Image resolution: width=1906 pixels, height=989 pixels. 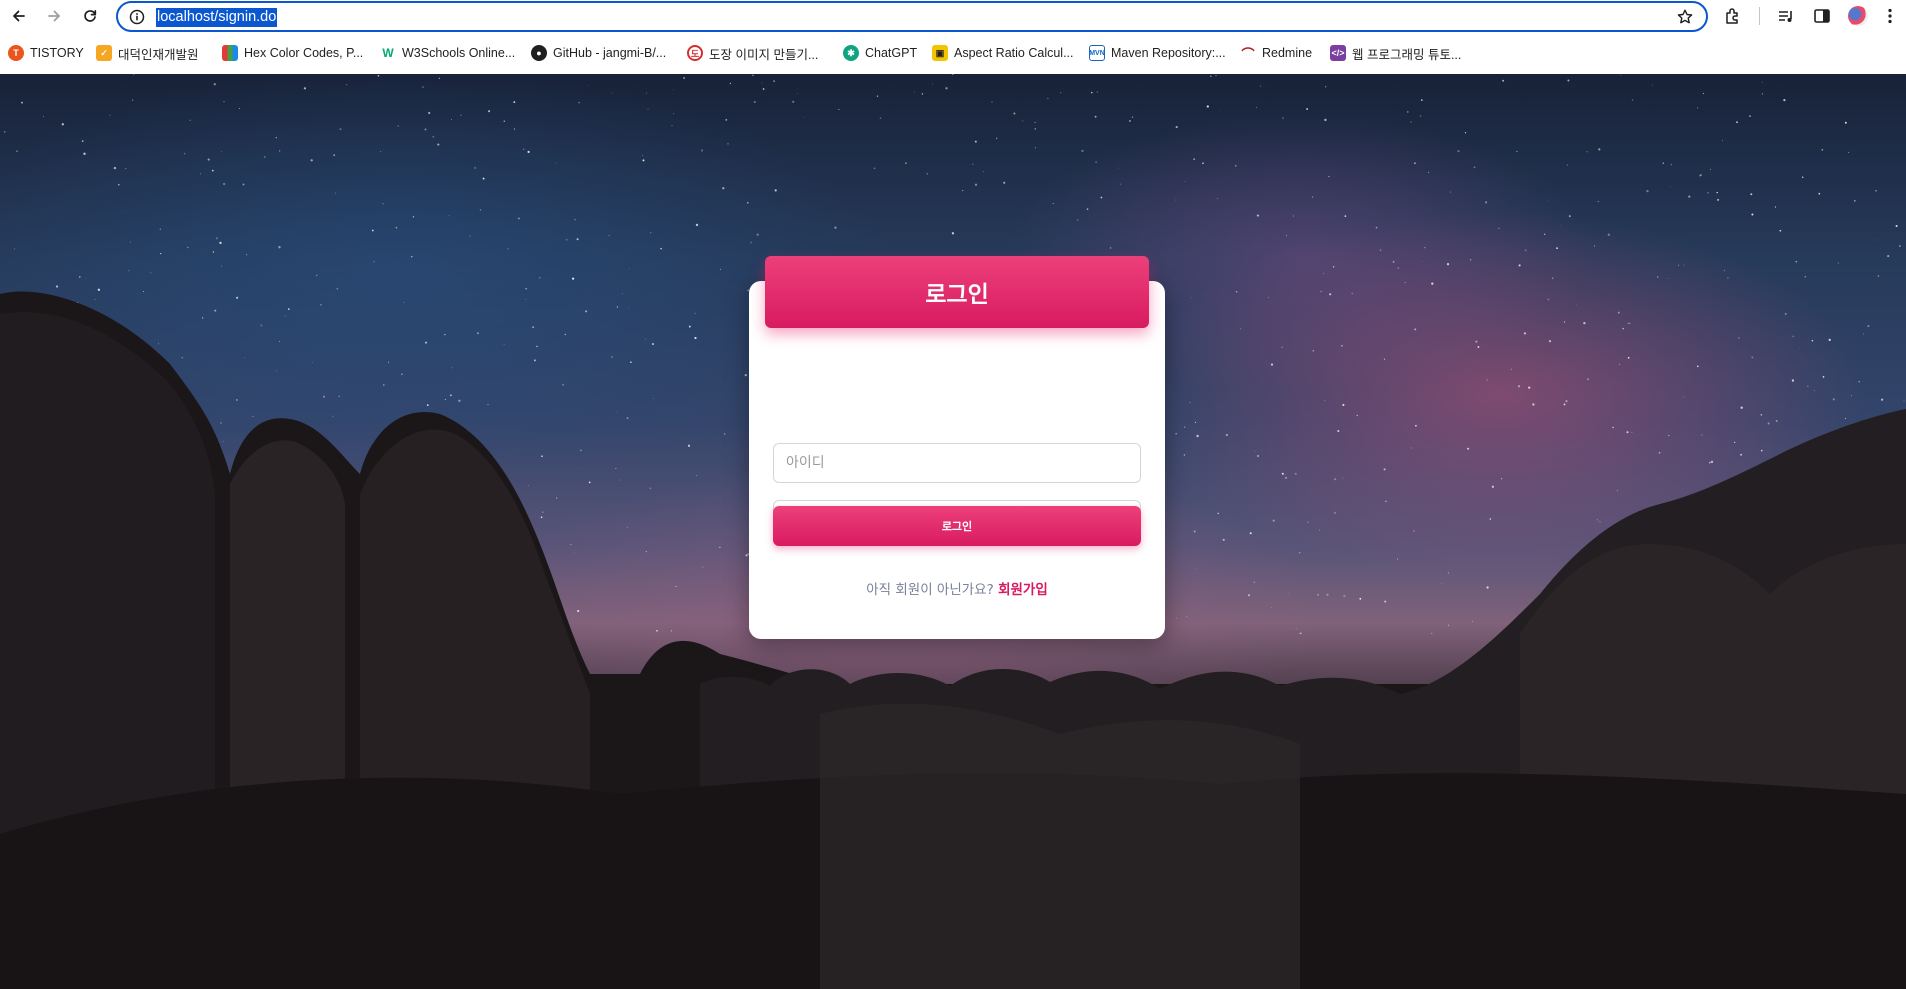 What do you see at coordinates (695, 53) in the screenshot?
I see `stamp-icon: 도` at bounding box center [695, 53].